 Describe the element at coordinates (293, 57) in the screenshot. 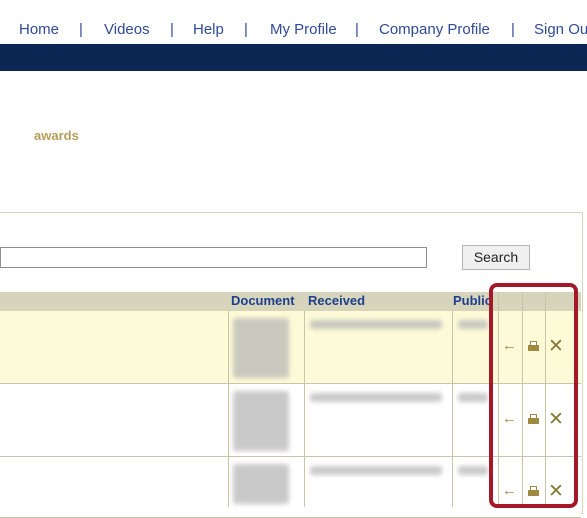

I see `navigation-bar` at that location.